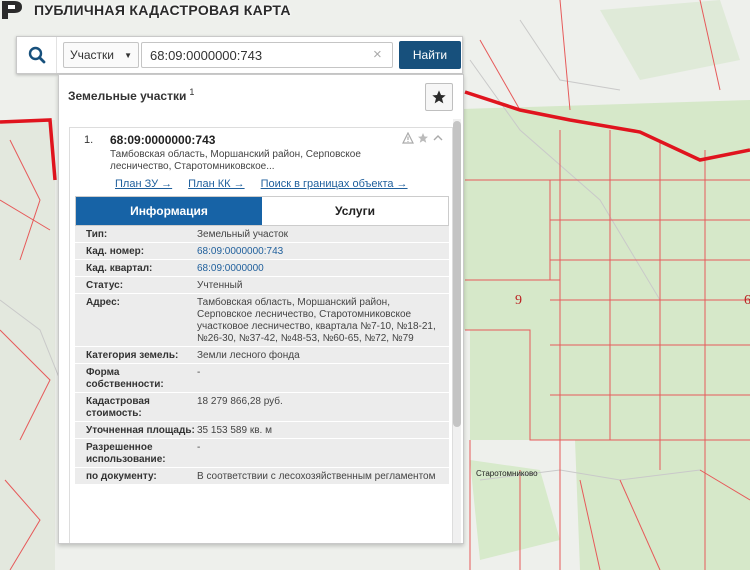 Image resolution: width=750 pixels, height=570 pixels. What do you see at coordinates (27, 345) in the screenshot?
I see `forest-area` at bounding box center [27, 345].